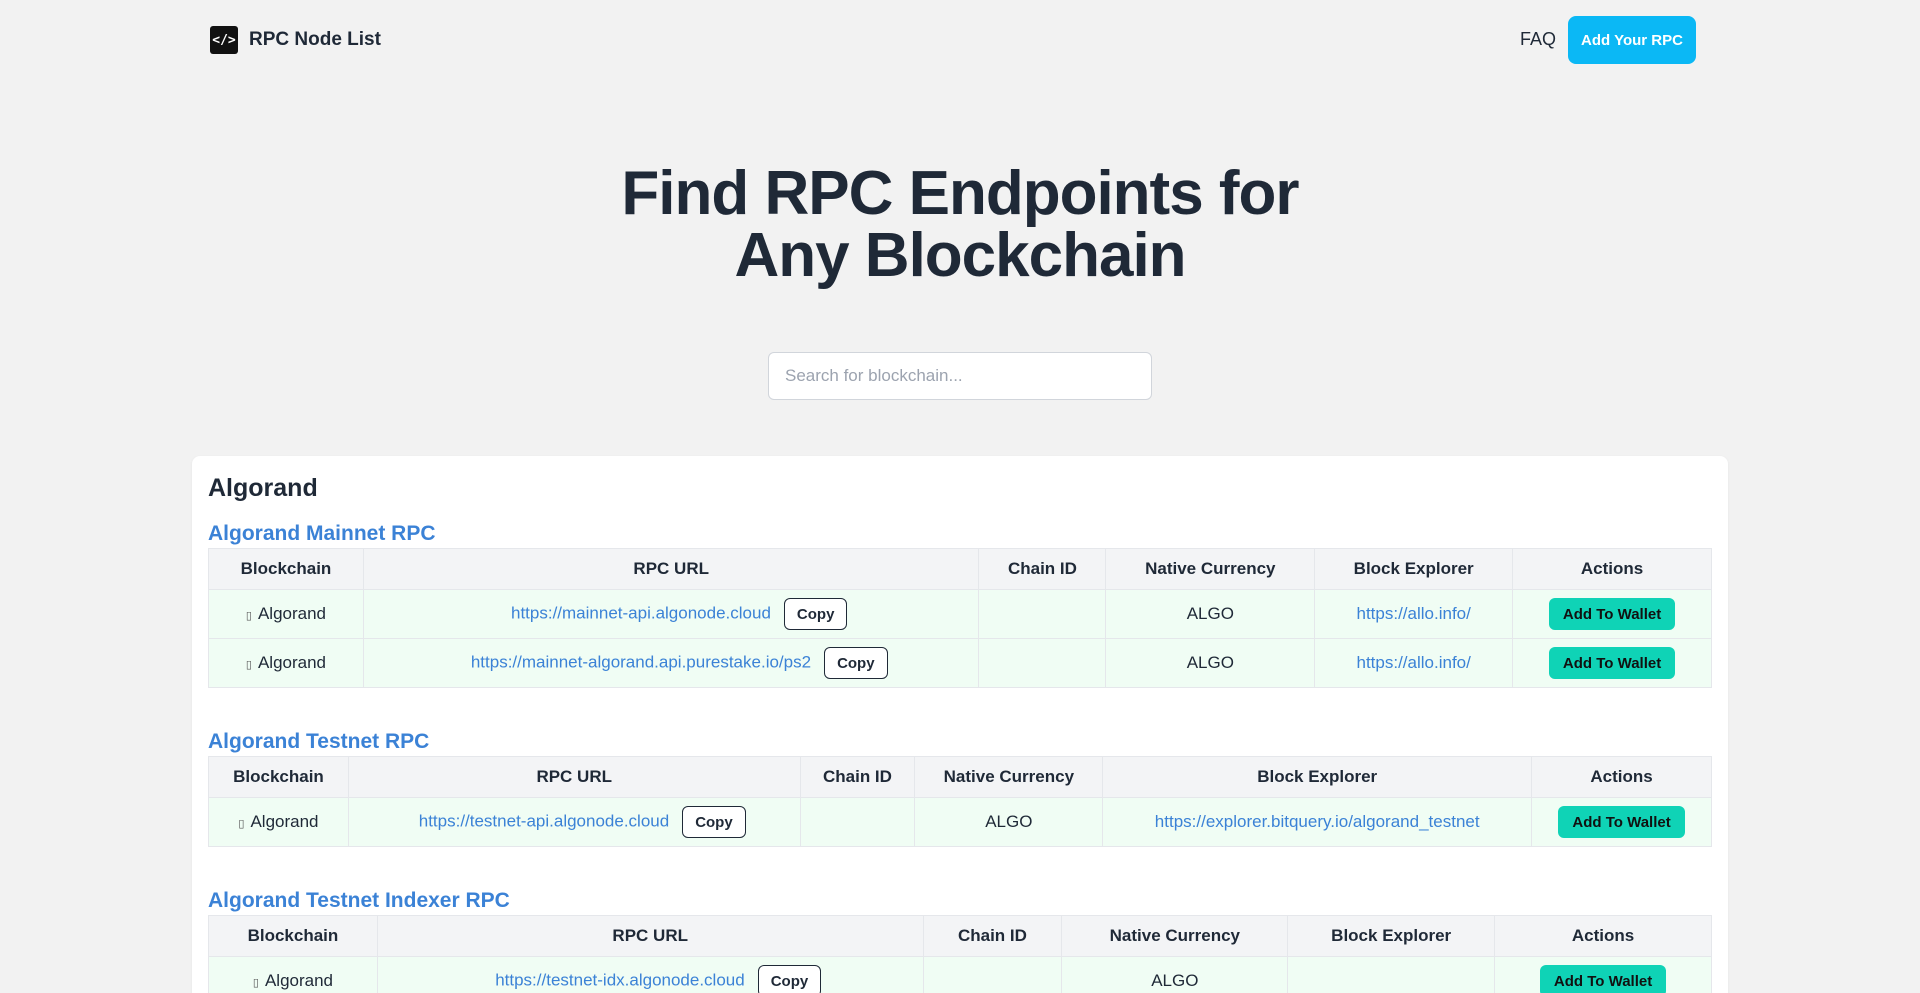 The width and height of the screenshot is (1920, 993). Describe the element at coordinates (1538, 39) in the screenshot. I see `faq-link: FAQ` at that location.